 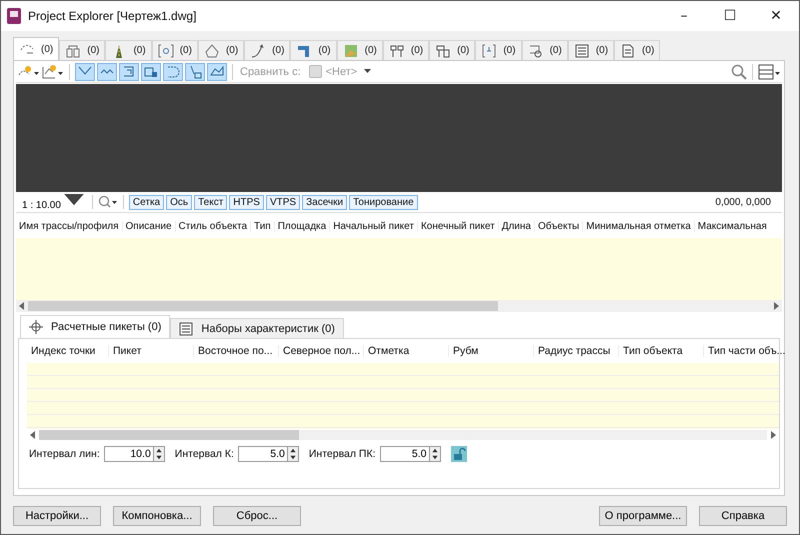 What do you see at coordinates (283, 202) in the screenshot?
I see `display-toggle-button: VTPS` at bounding box center [283, 202].